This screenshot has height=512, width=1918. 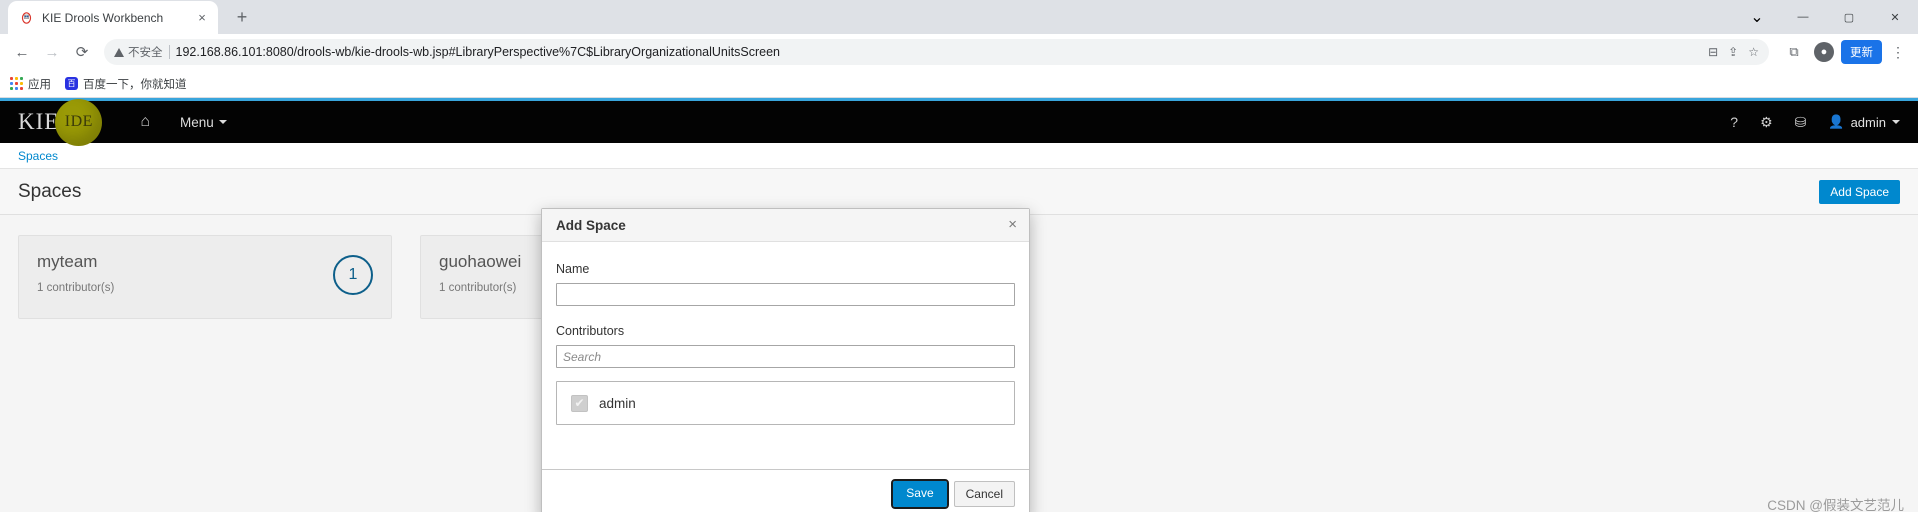 I want to click on kie-logo: KIE IDE, so click(x=60, y=122).